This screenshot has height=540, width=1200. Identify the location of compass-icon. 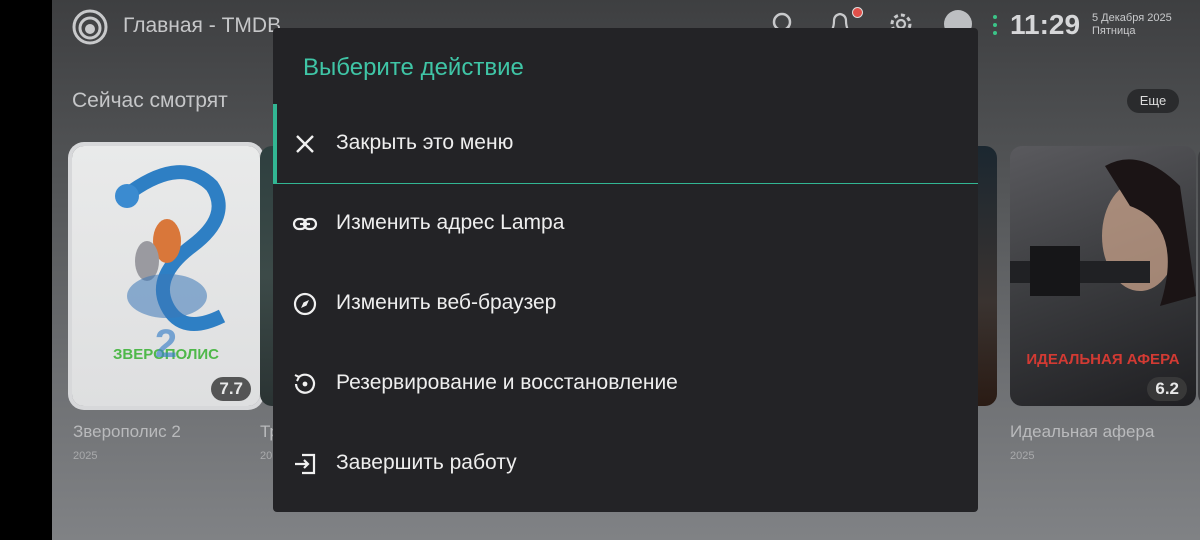
(305, 304).